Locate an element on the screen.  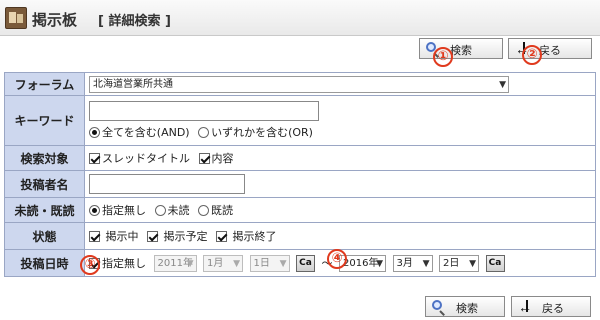
page-title: 掲示板 is located at coordinates (55, 20).